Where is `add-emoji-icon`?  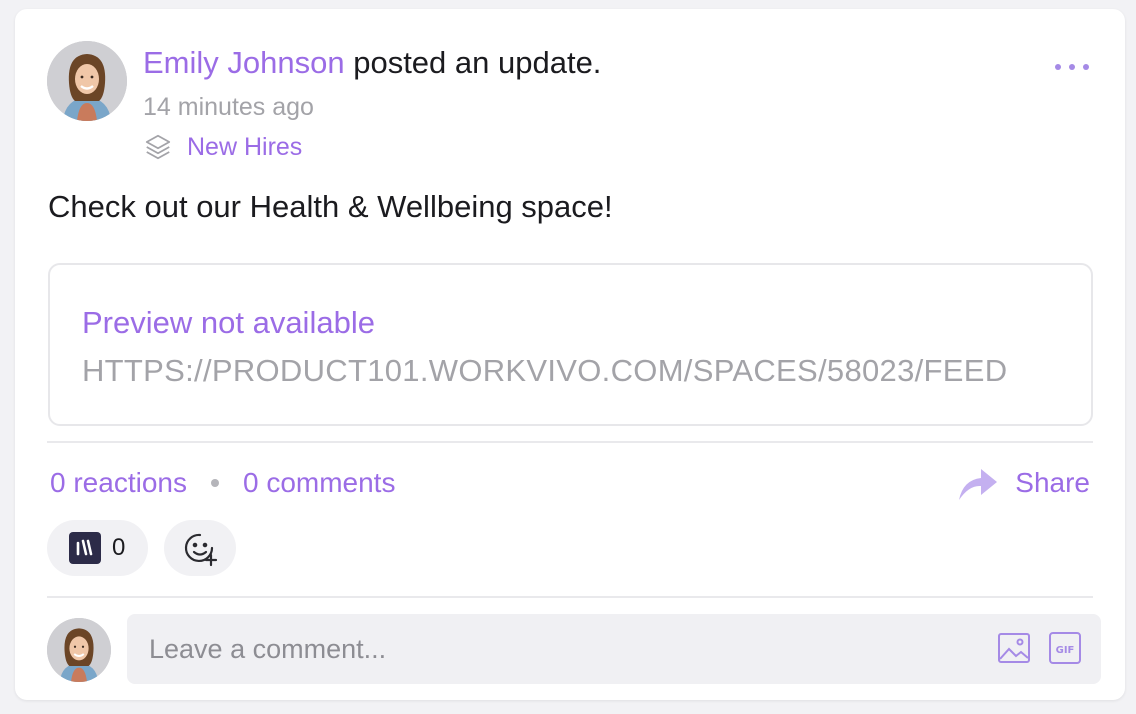 add-emoji-icon is located at coordinates (201, 550).